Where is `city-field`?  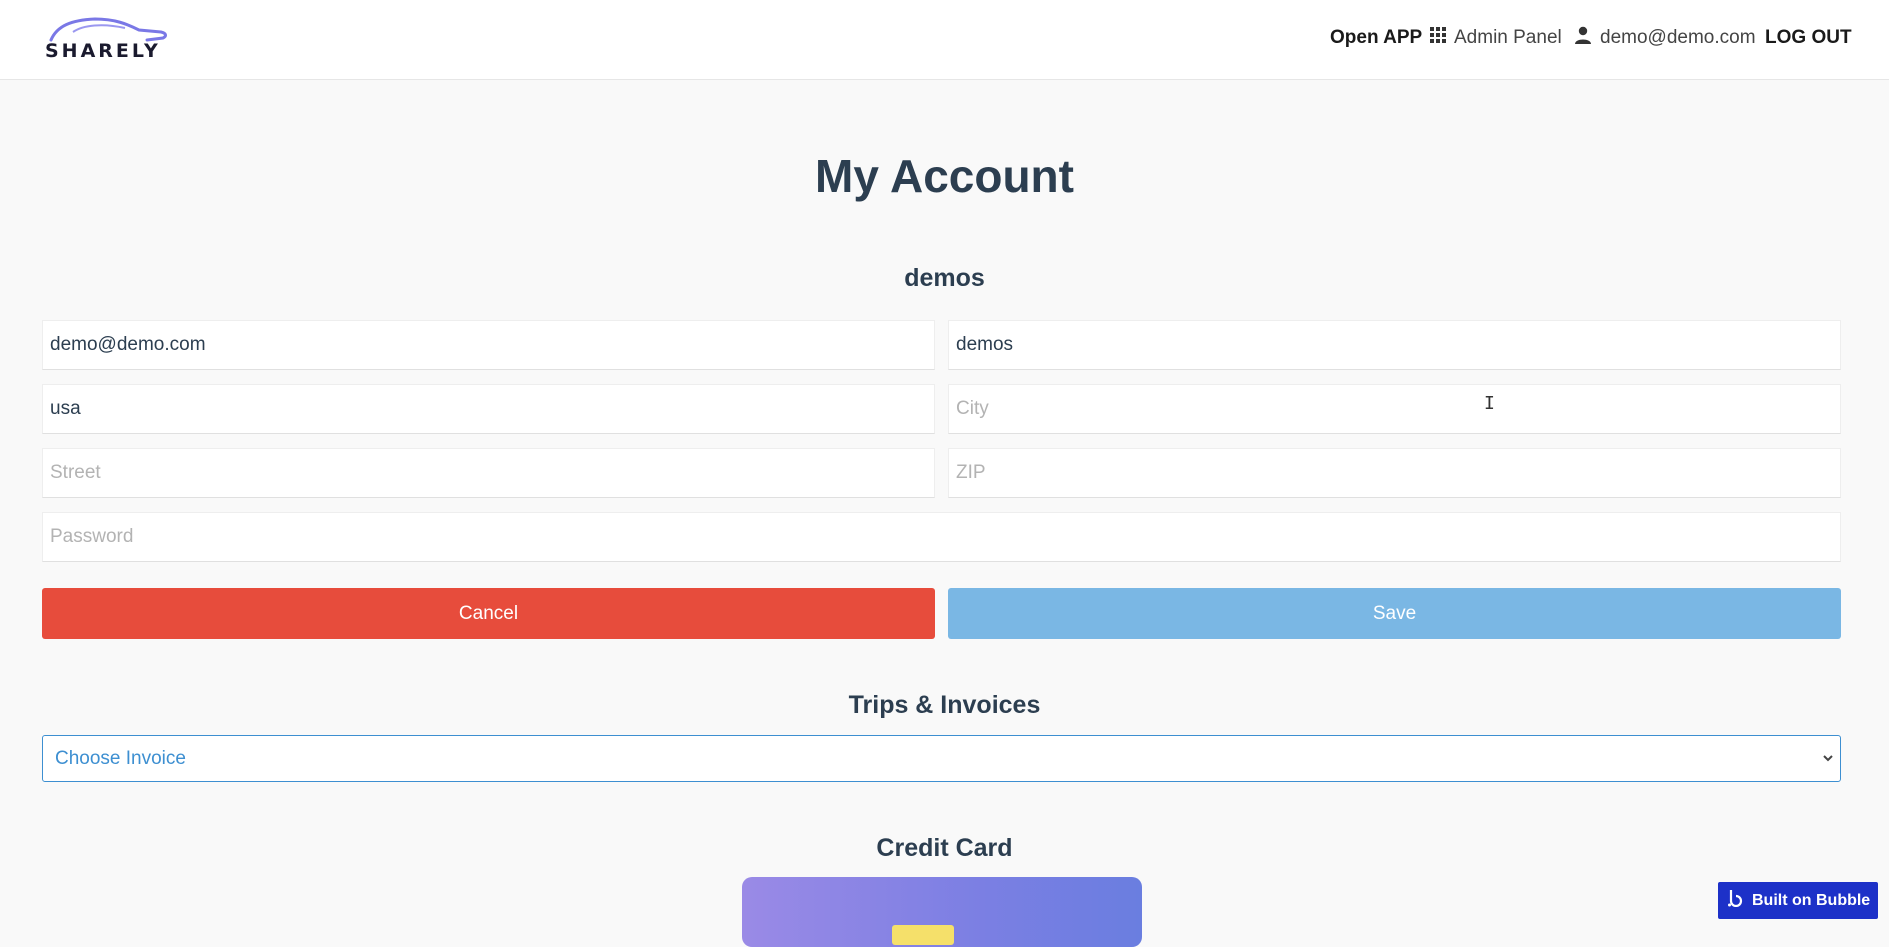
city-field is located at coordinates (1394, 409).